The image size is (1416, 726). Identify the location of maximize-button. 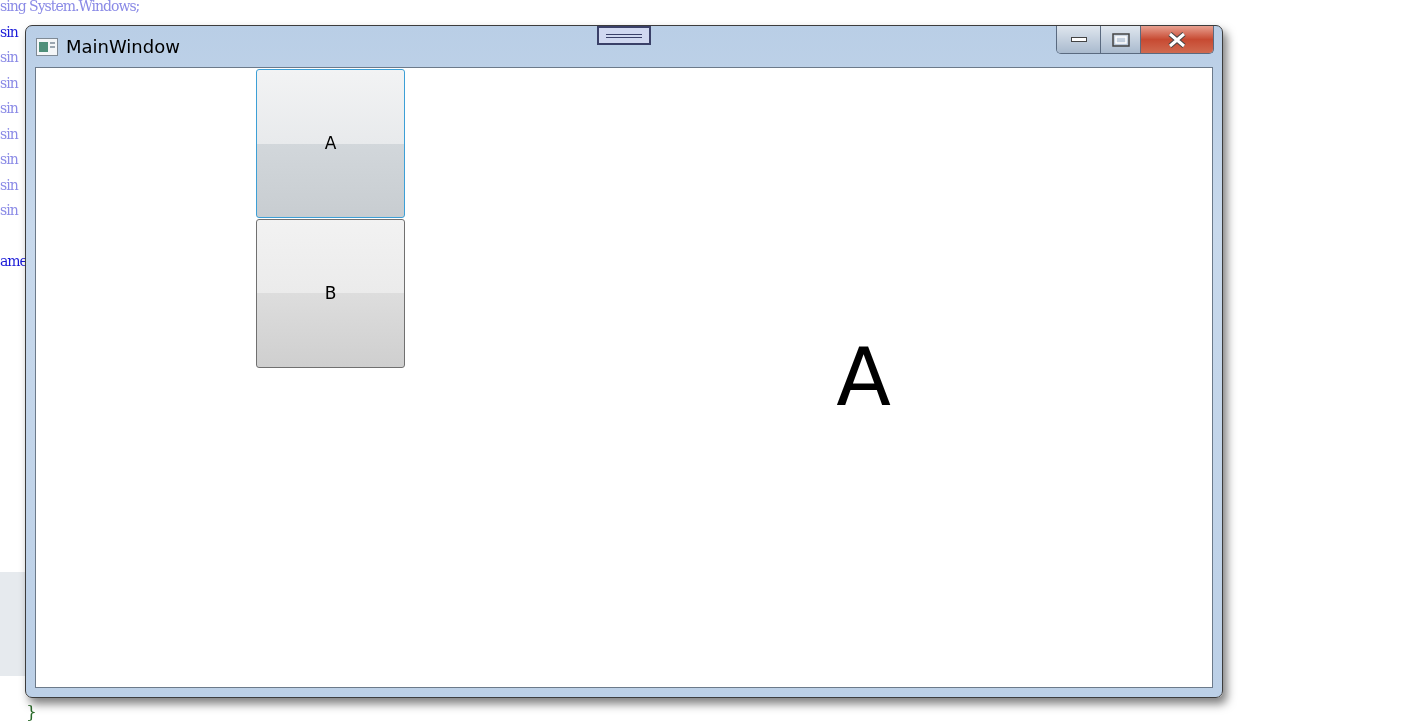
(1121, 39).